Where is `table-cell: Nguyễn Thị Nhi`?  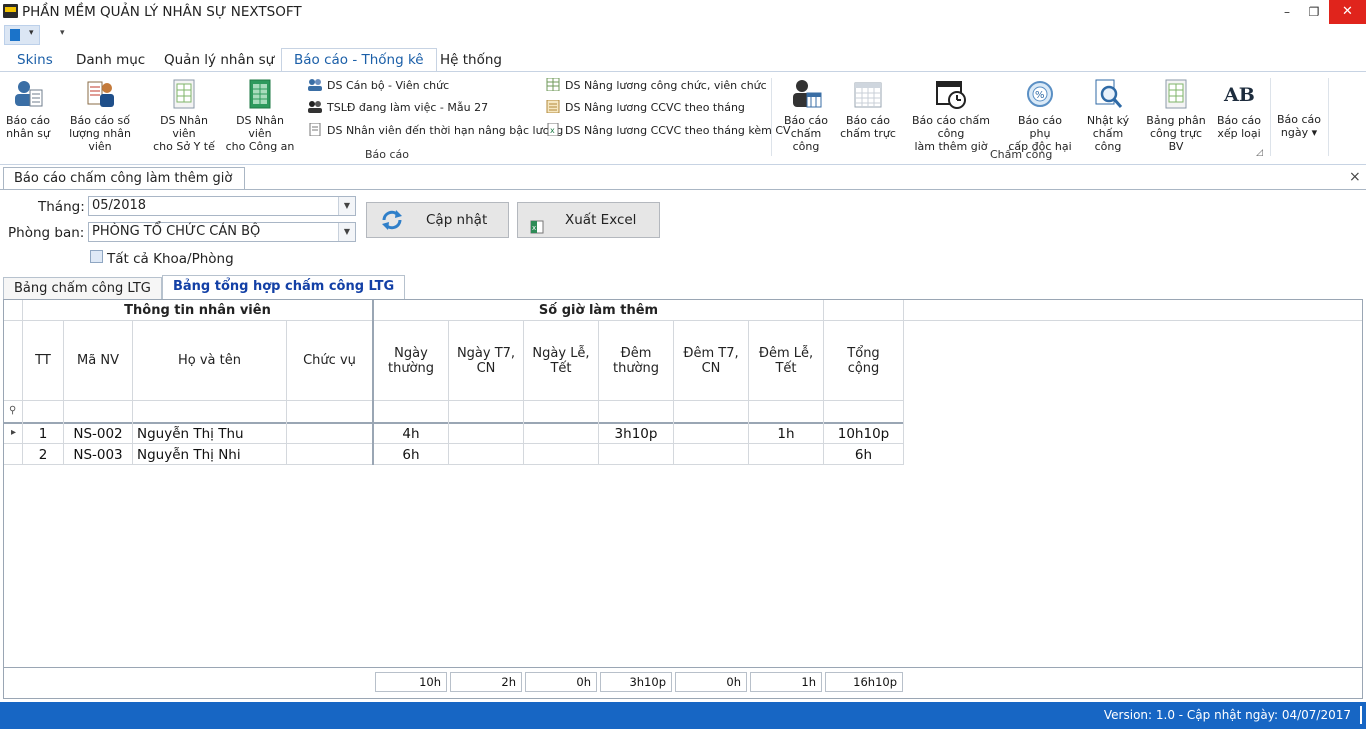
table-cell: Nguyễn Thị Nhi is located at coordinates (211, 455).